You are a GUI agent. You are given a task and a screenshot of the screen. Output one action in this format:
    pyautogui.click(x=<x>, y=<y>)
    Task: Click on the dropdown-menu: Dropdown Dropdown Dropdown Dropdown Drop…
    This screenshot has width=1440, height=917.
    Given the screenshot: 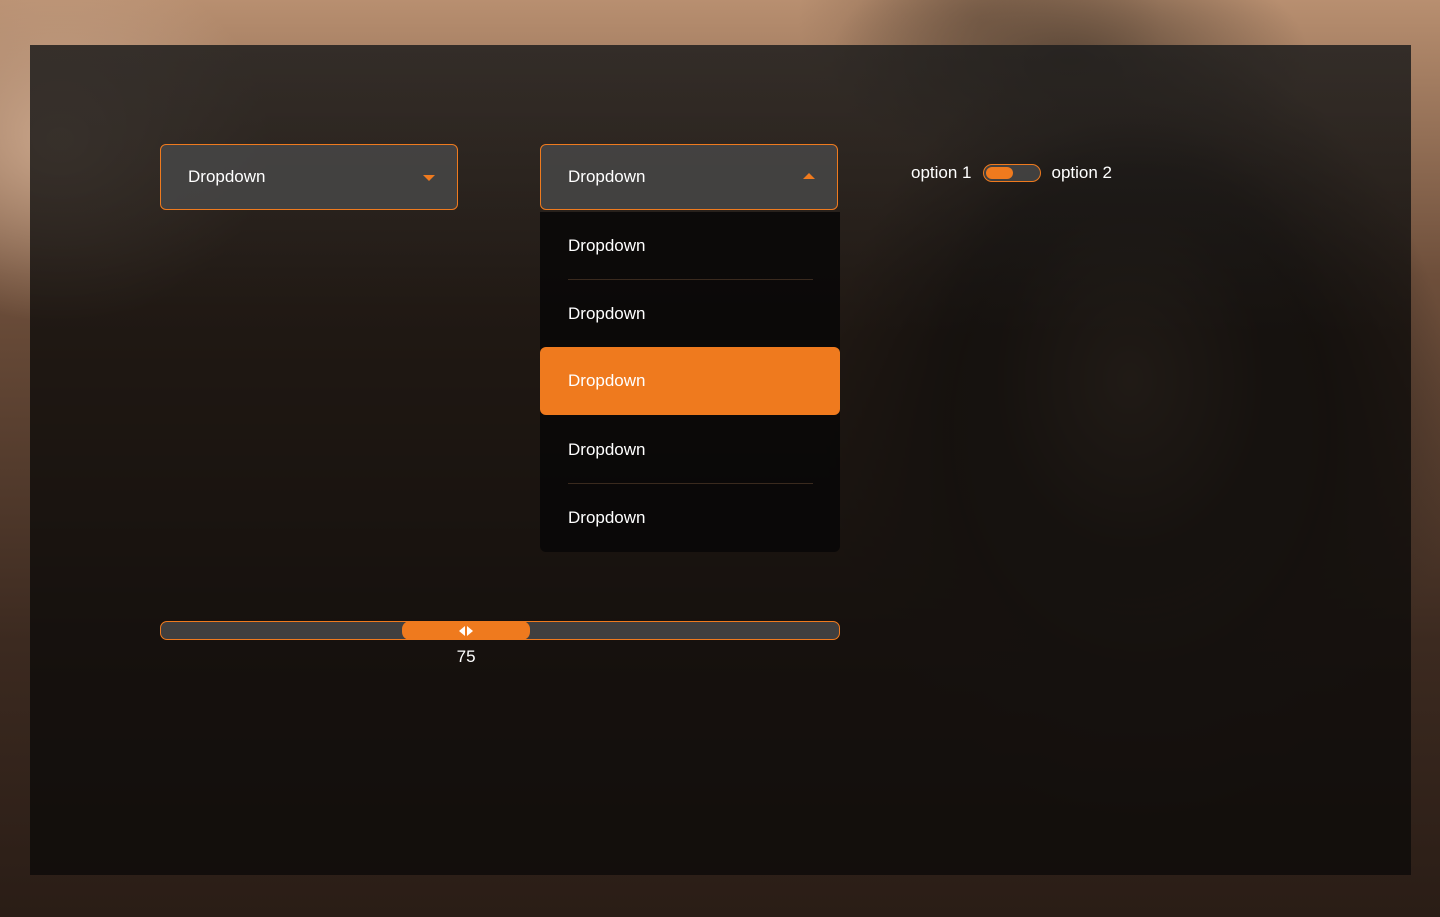 What is the action you would take?
    pyautogui.click(x=690, y=382)
    